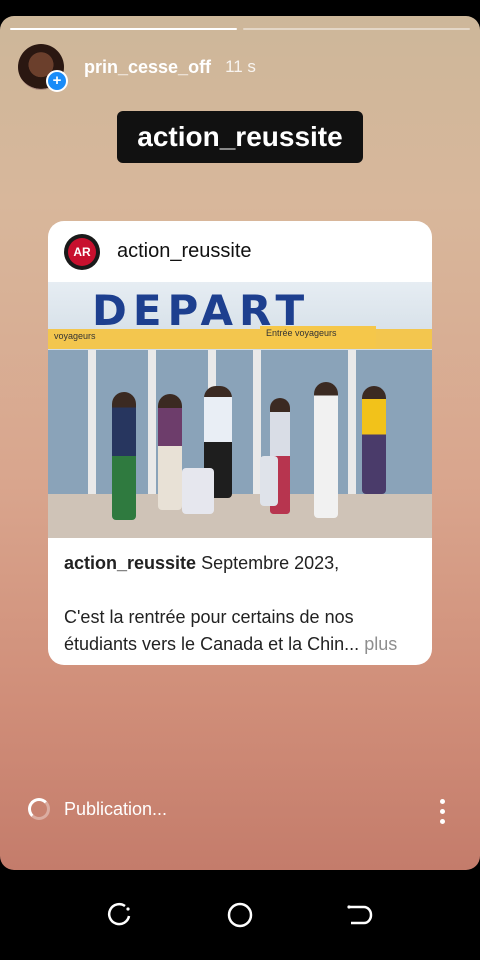 The width and height of the screenshot is (480, 960). What do you see at coordinates (270, 563) in the screenshot?
I see `caption-date: Septembre 2023,` at bounding box center [270, 563].